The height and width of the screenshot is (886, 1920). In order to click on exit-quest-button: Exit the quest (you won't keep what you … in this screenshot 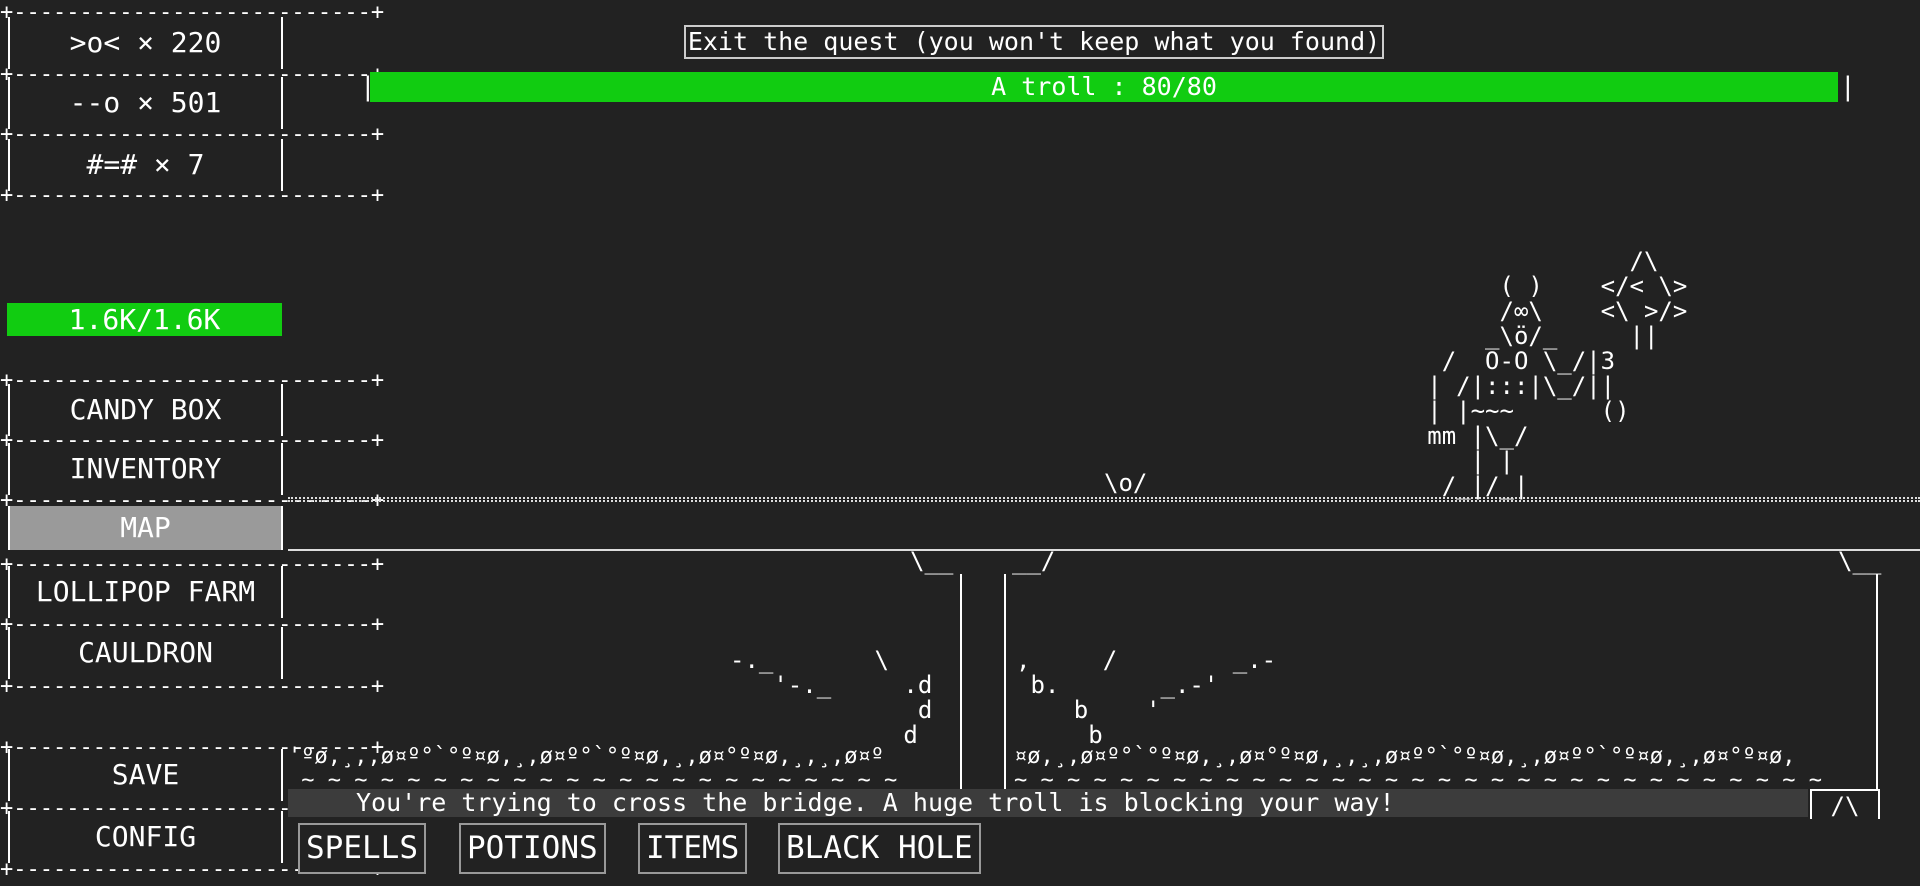, I will do `click(1034, 42)`.